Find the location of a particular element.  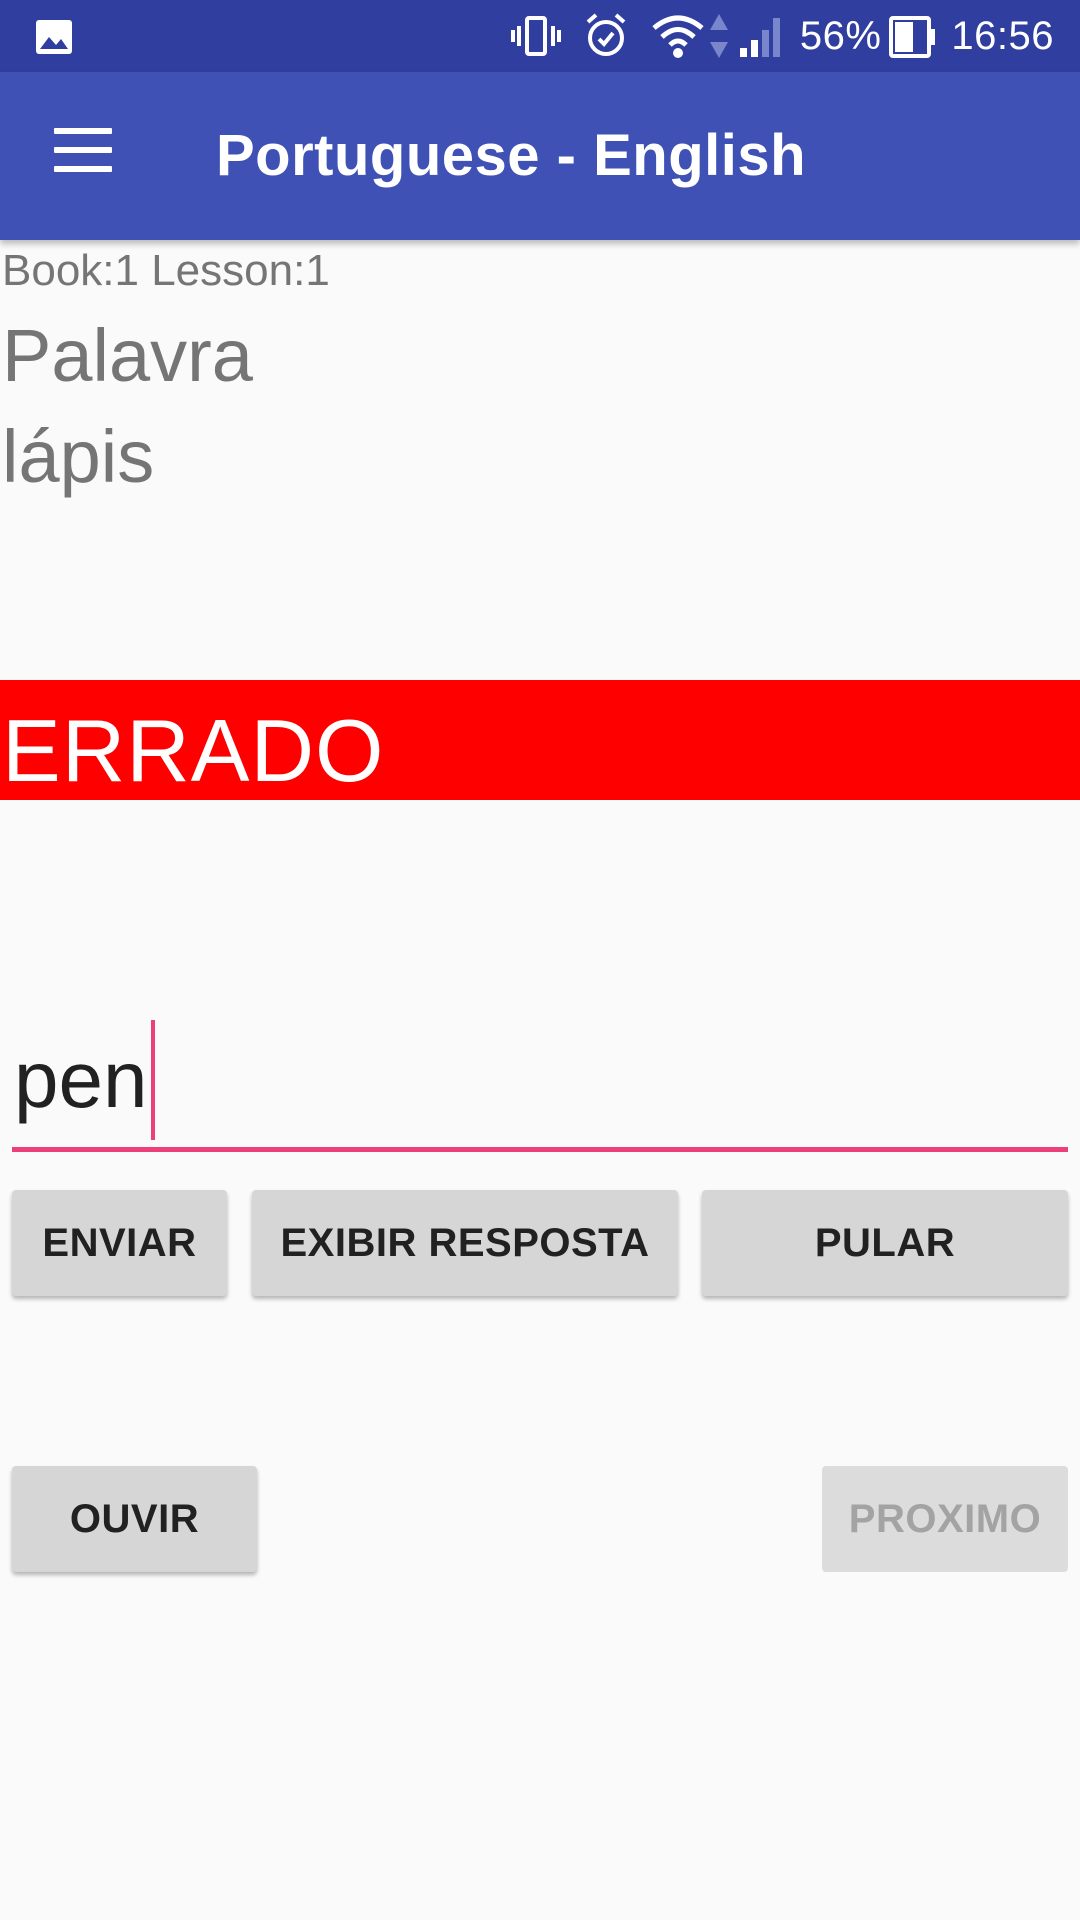

send-button: ENVIAR is located at coordinates (119, 1243).